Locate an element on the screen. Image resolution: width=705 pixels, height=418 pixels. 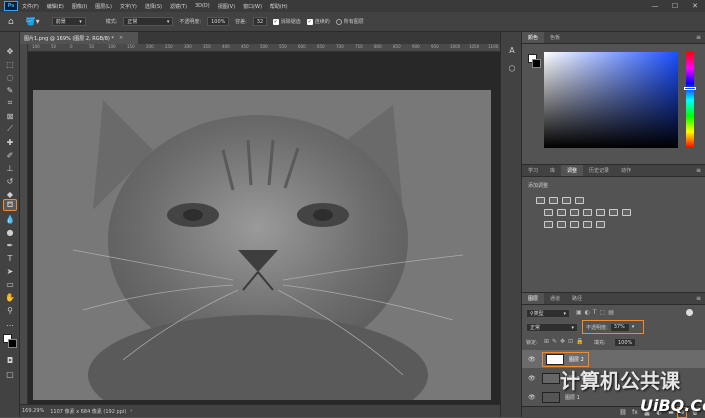
vibrance-icon is located at coordinates (548, 212).